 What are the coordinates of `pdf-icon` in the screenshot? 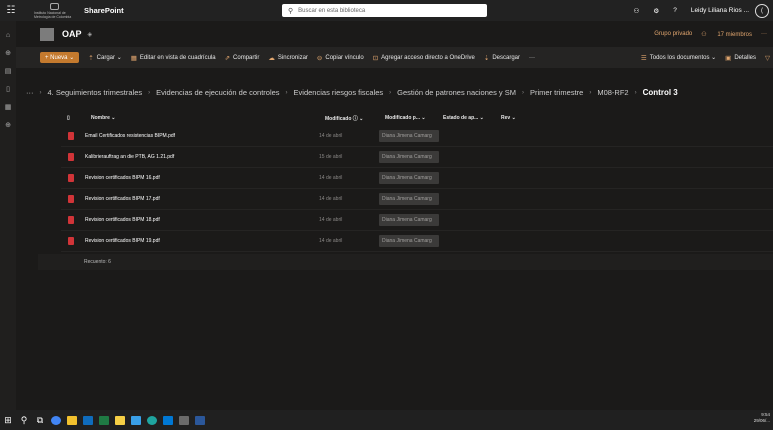 It's located at (71, 136).